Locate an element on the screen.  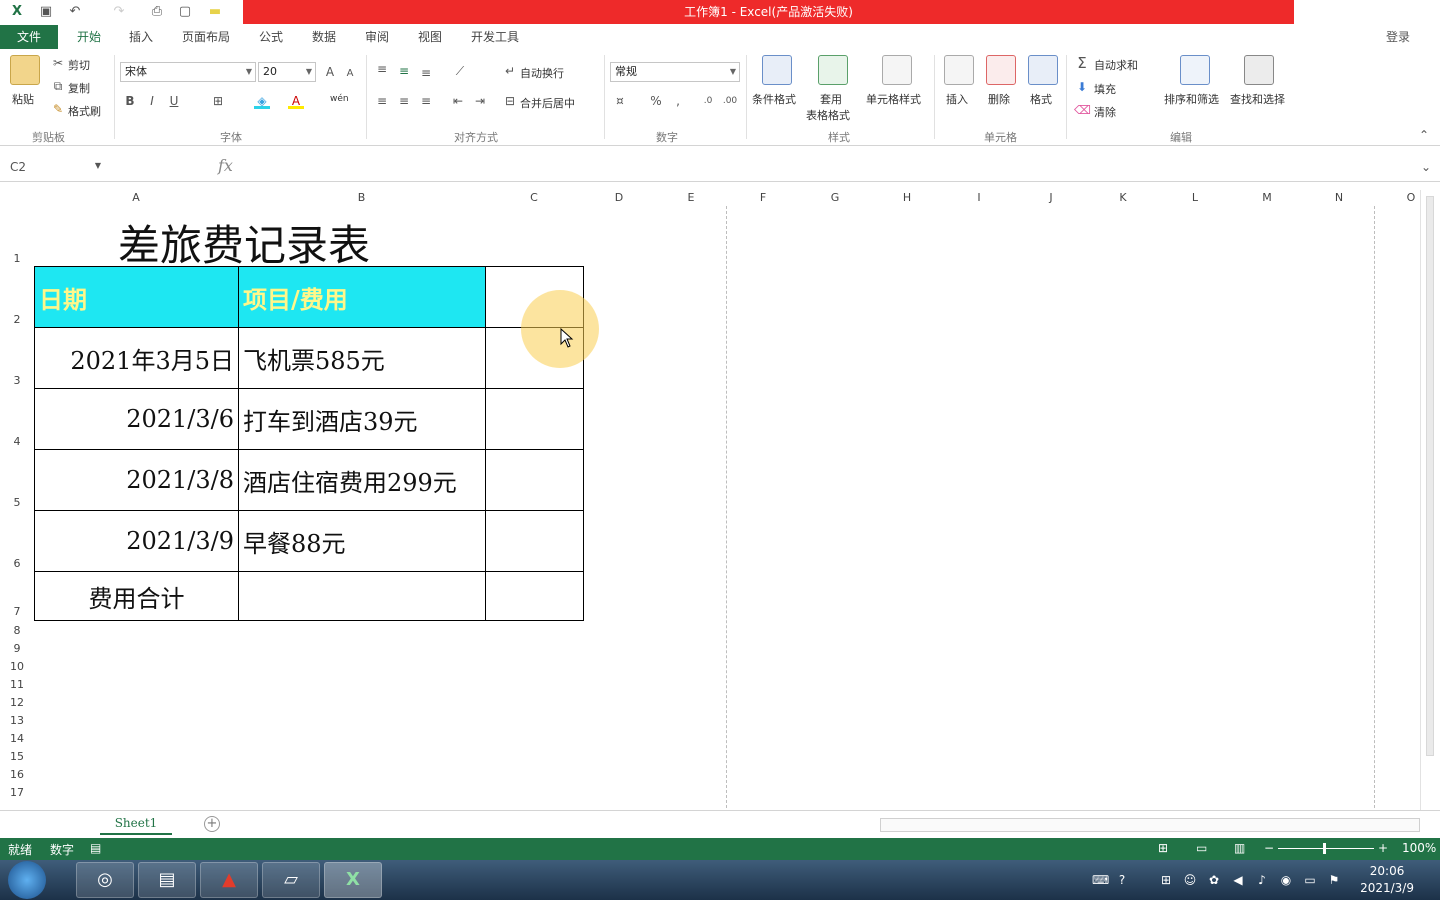
copy-button: 复制 is located at coordinates (79, 88).